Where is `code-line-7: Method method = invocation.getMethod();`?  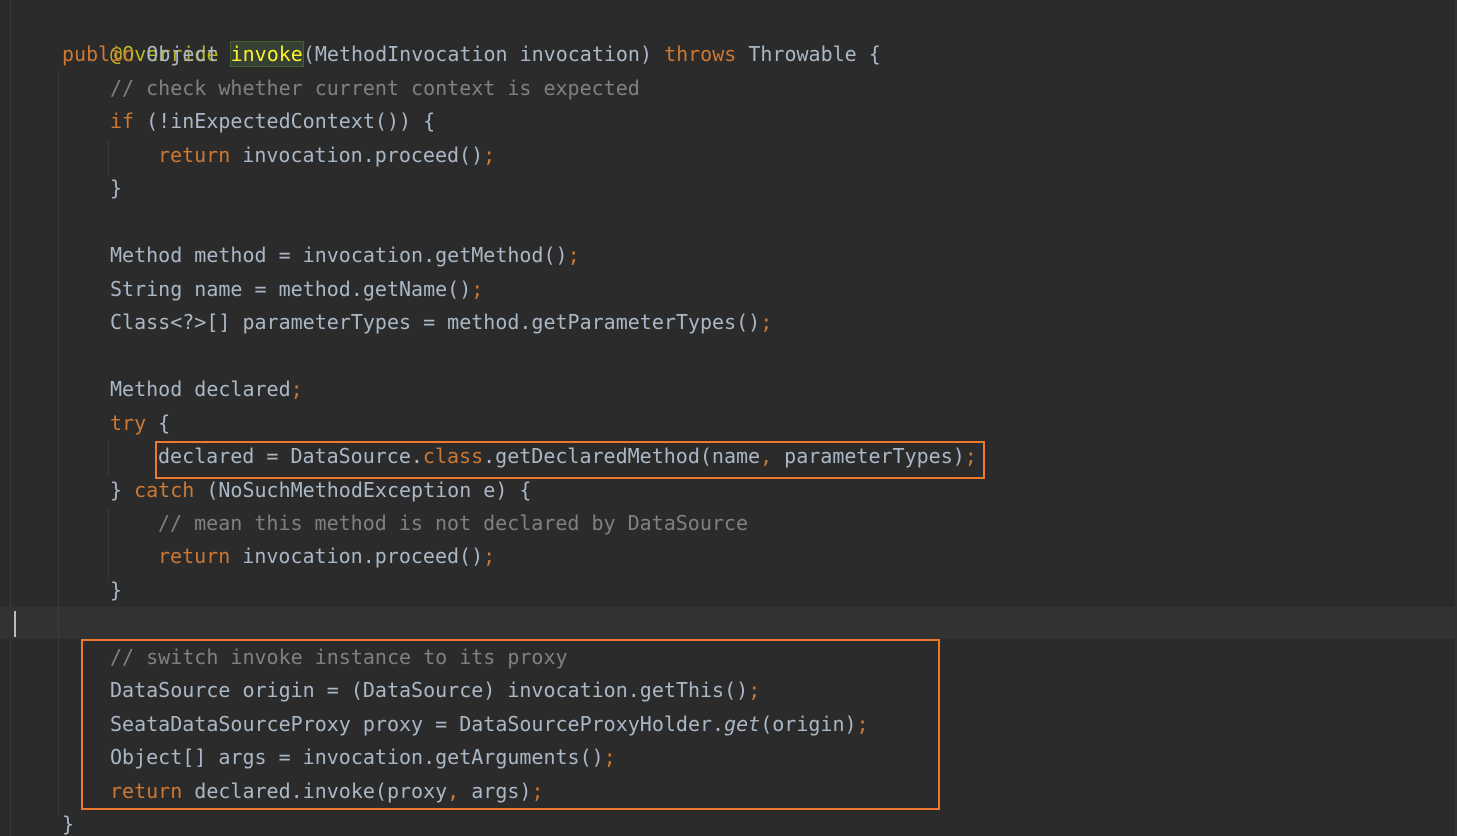 code-line-7: Method method = invocation.getMethod(); is located at coordinates (345, 255).